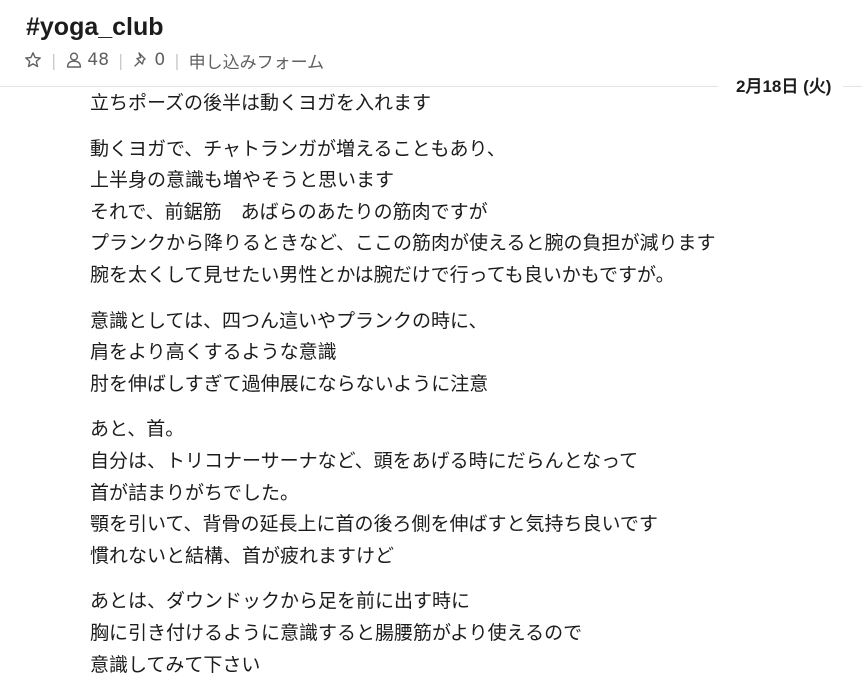 The width and height of the screenshot is (862, 695). I want to click on message-line: 腕を太くして見せたい男性とかは腕だけで行っても良いかもですが。, so click(382, 274).